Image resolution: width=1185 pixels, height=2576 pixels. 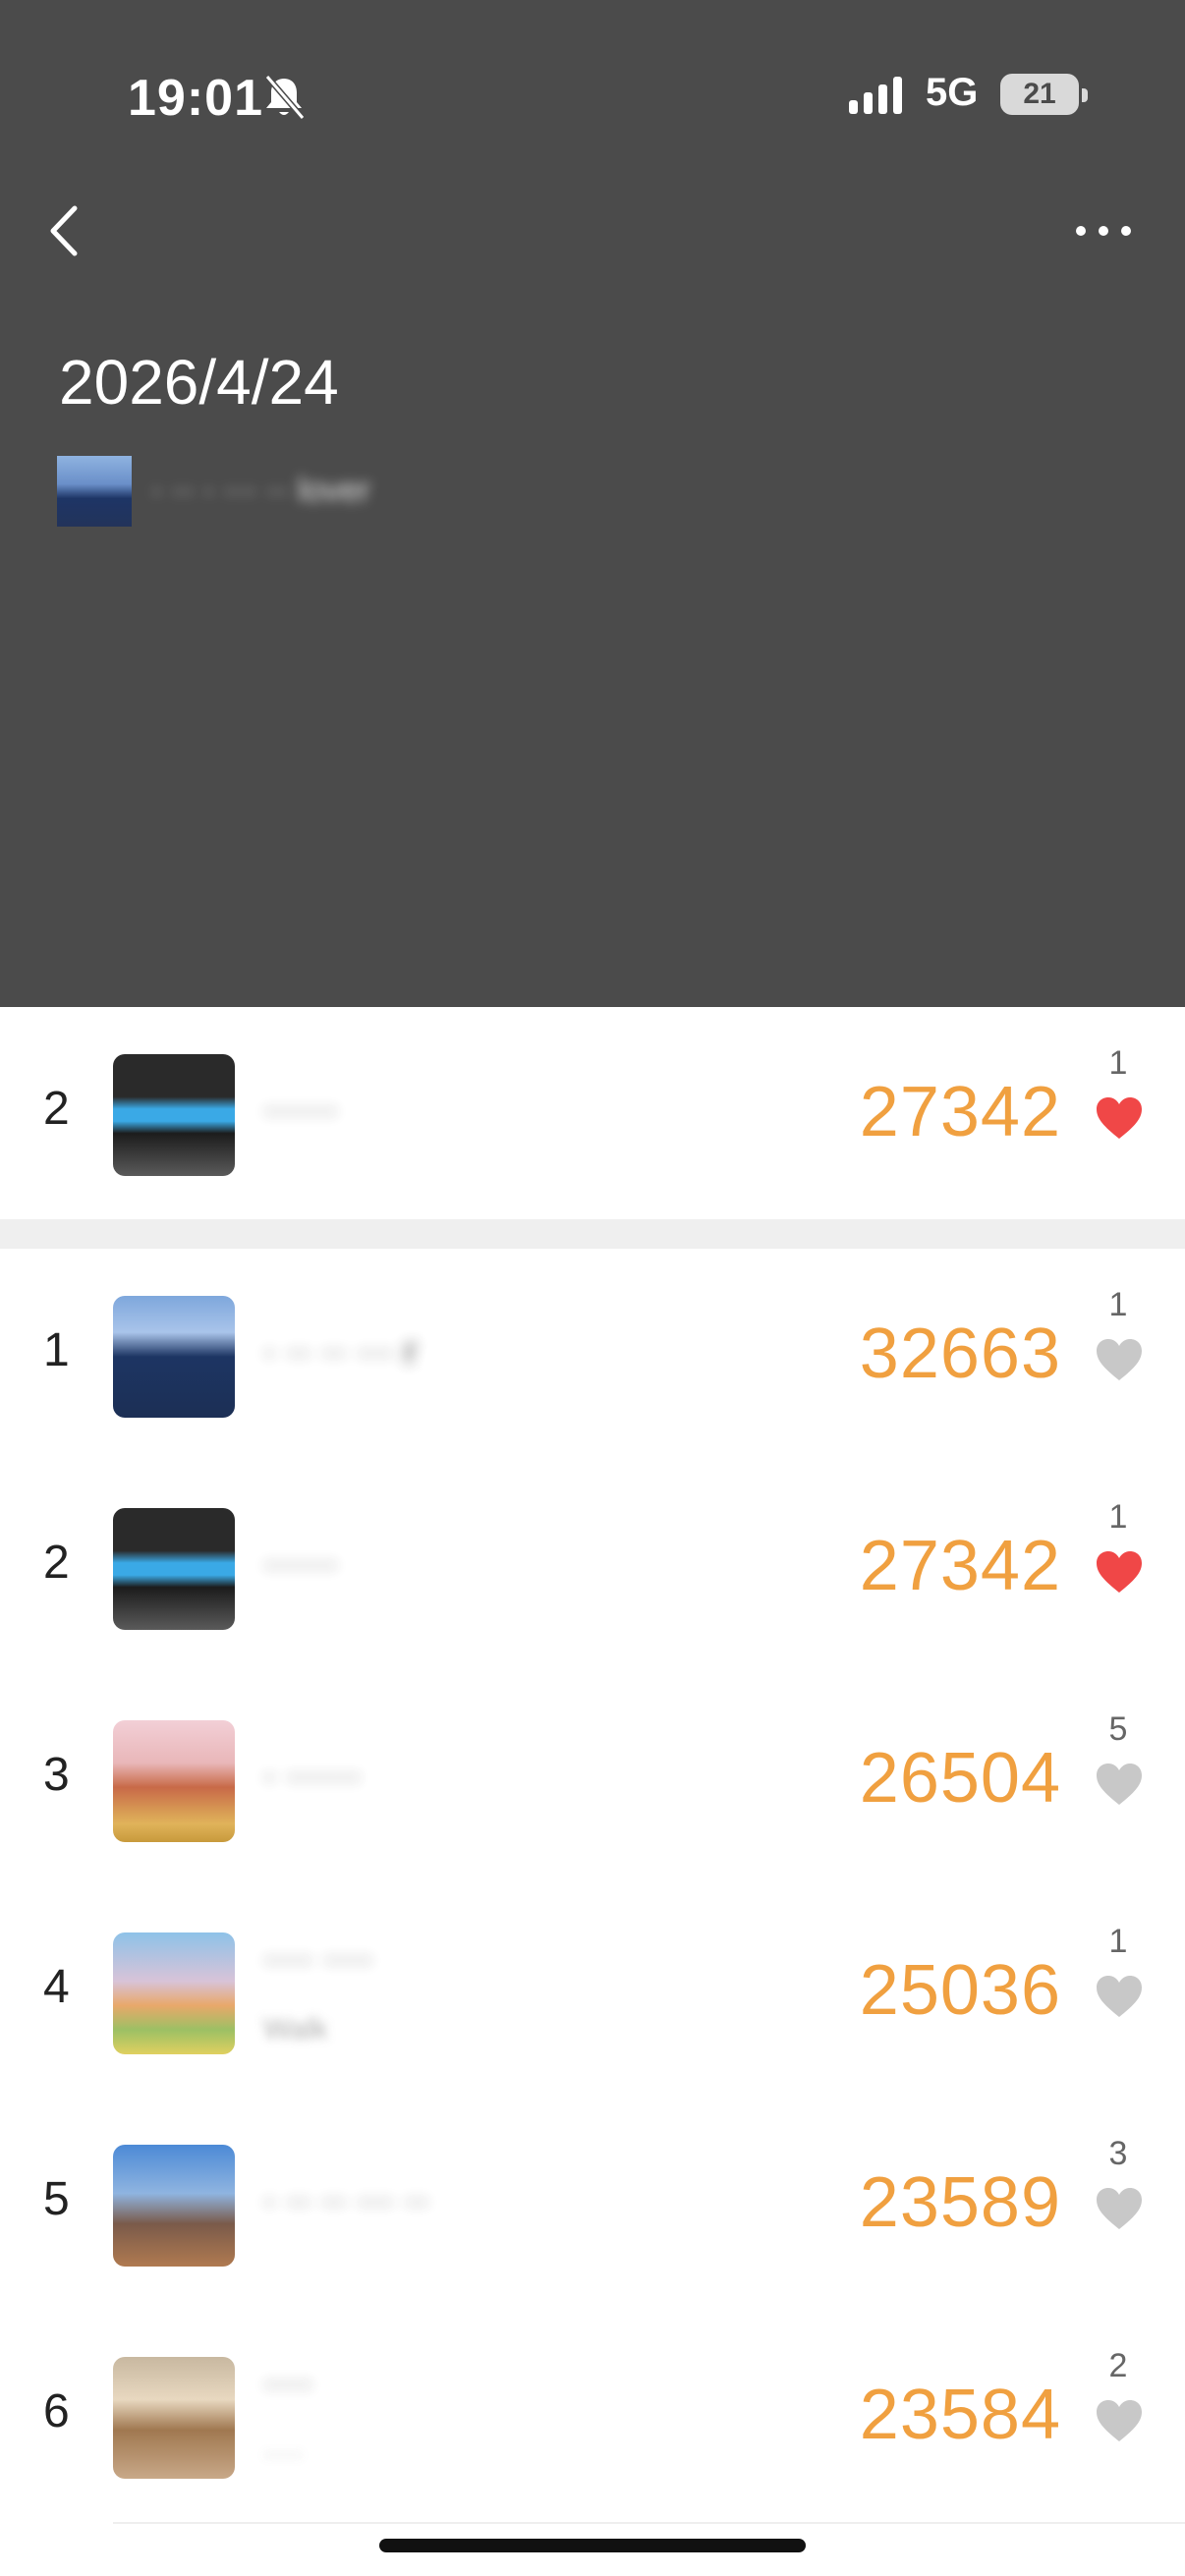 I want to click on page-title: 2026/4/24, so click(x=199, y=382).